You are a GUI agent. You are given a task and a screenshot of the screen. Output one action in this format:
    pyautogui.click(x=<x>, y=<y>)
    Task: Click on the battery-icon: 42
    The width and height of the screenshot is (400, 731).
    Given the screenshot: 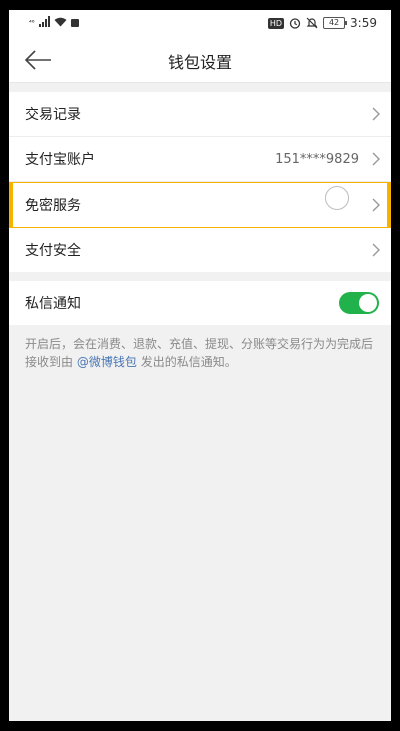 What is the action you would take?
    pyautogui.click(x=335, y=23)
    